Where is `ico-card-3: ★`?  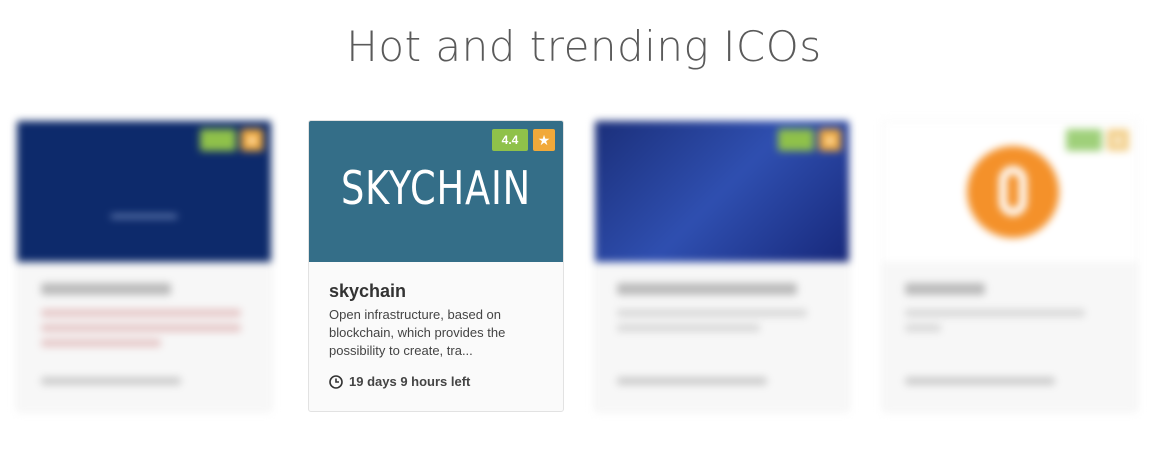 ico-card-3: ★ is located at coordinates (722, 266).